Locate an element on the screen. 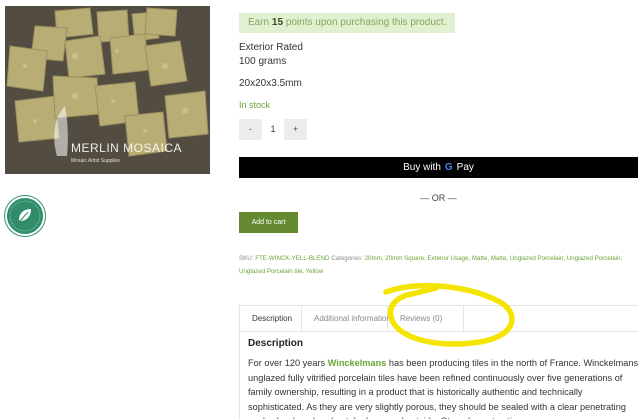 The height and width of the screenshot is (419, 638). categories-label: Categories: is located at coordinates (347, 258).